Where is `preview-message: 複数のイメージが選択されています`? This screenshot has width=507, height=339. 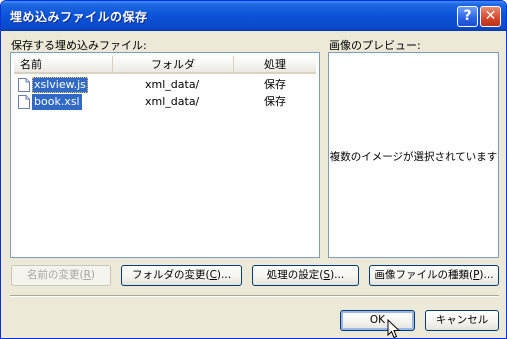
preview-message: 複数のイメージが選択されています is located at coordinates (413, 157).